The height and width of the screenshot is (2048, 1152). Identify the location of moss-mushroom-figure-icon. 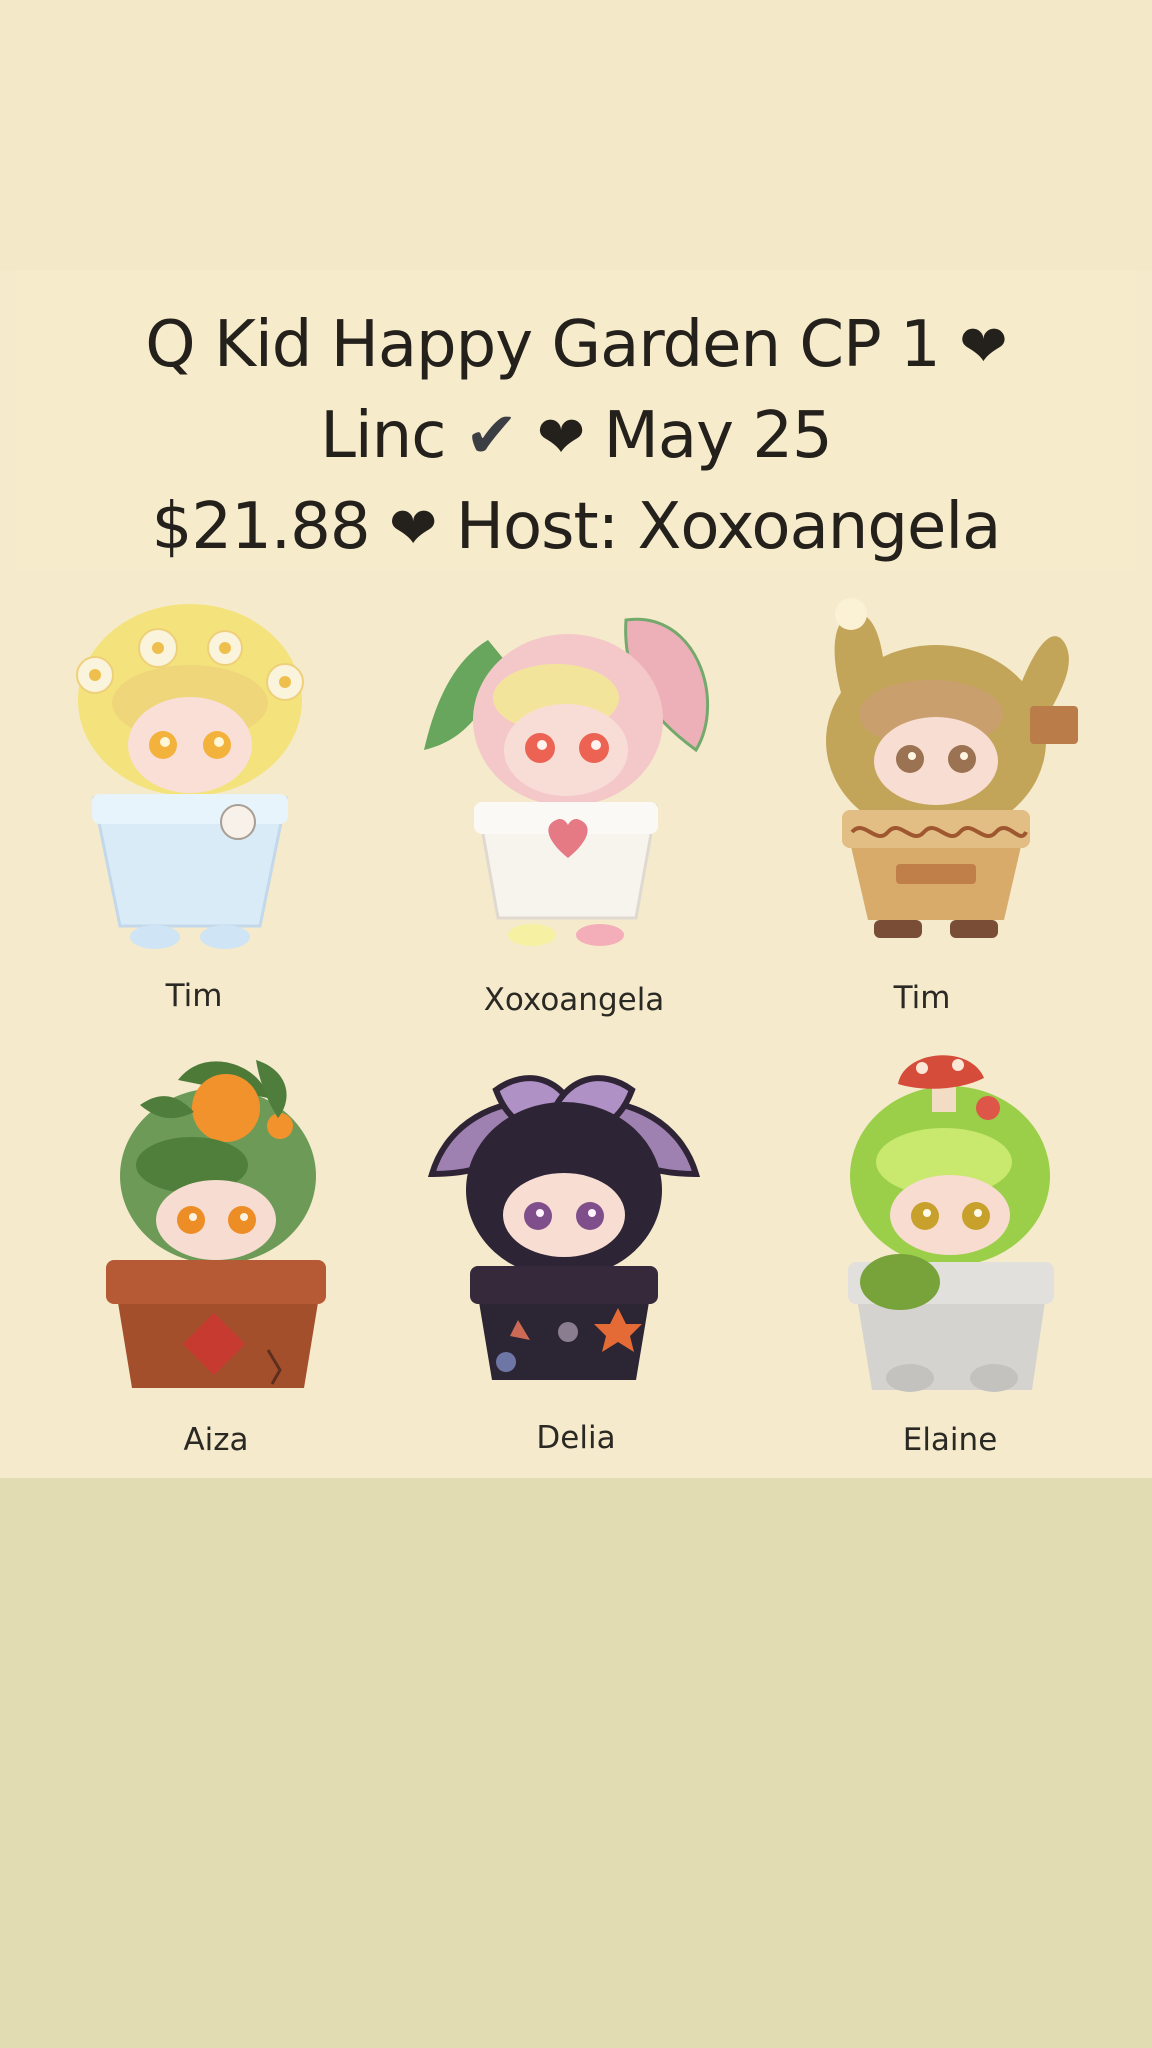
(950, 1230).